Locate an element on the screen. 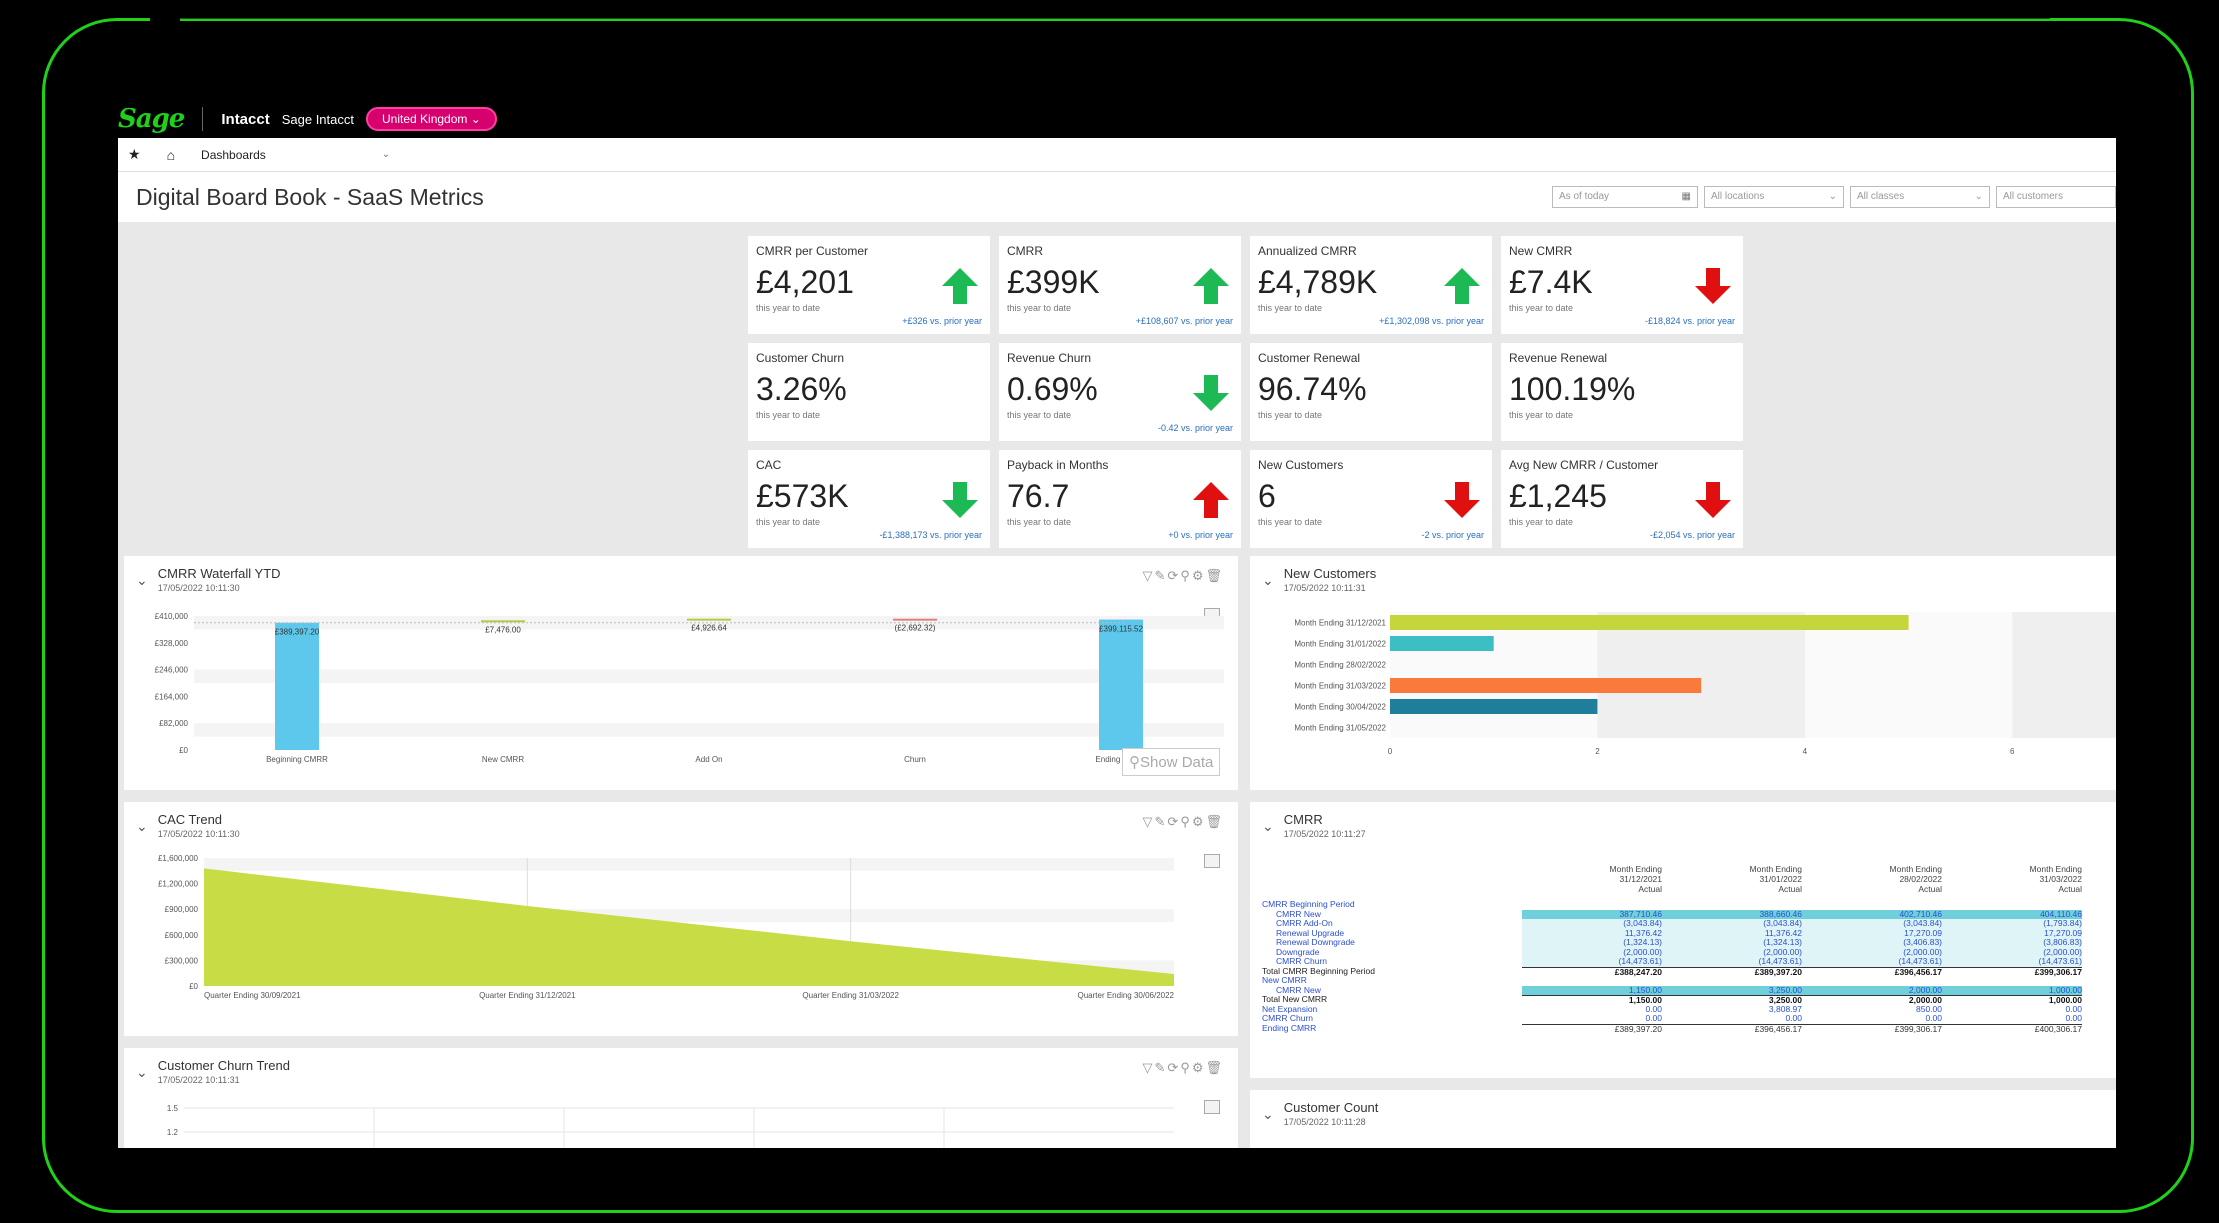  x-tick-label: Quarter Ending 31/12/2021 is located at coordinates (527, 995).